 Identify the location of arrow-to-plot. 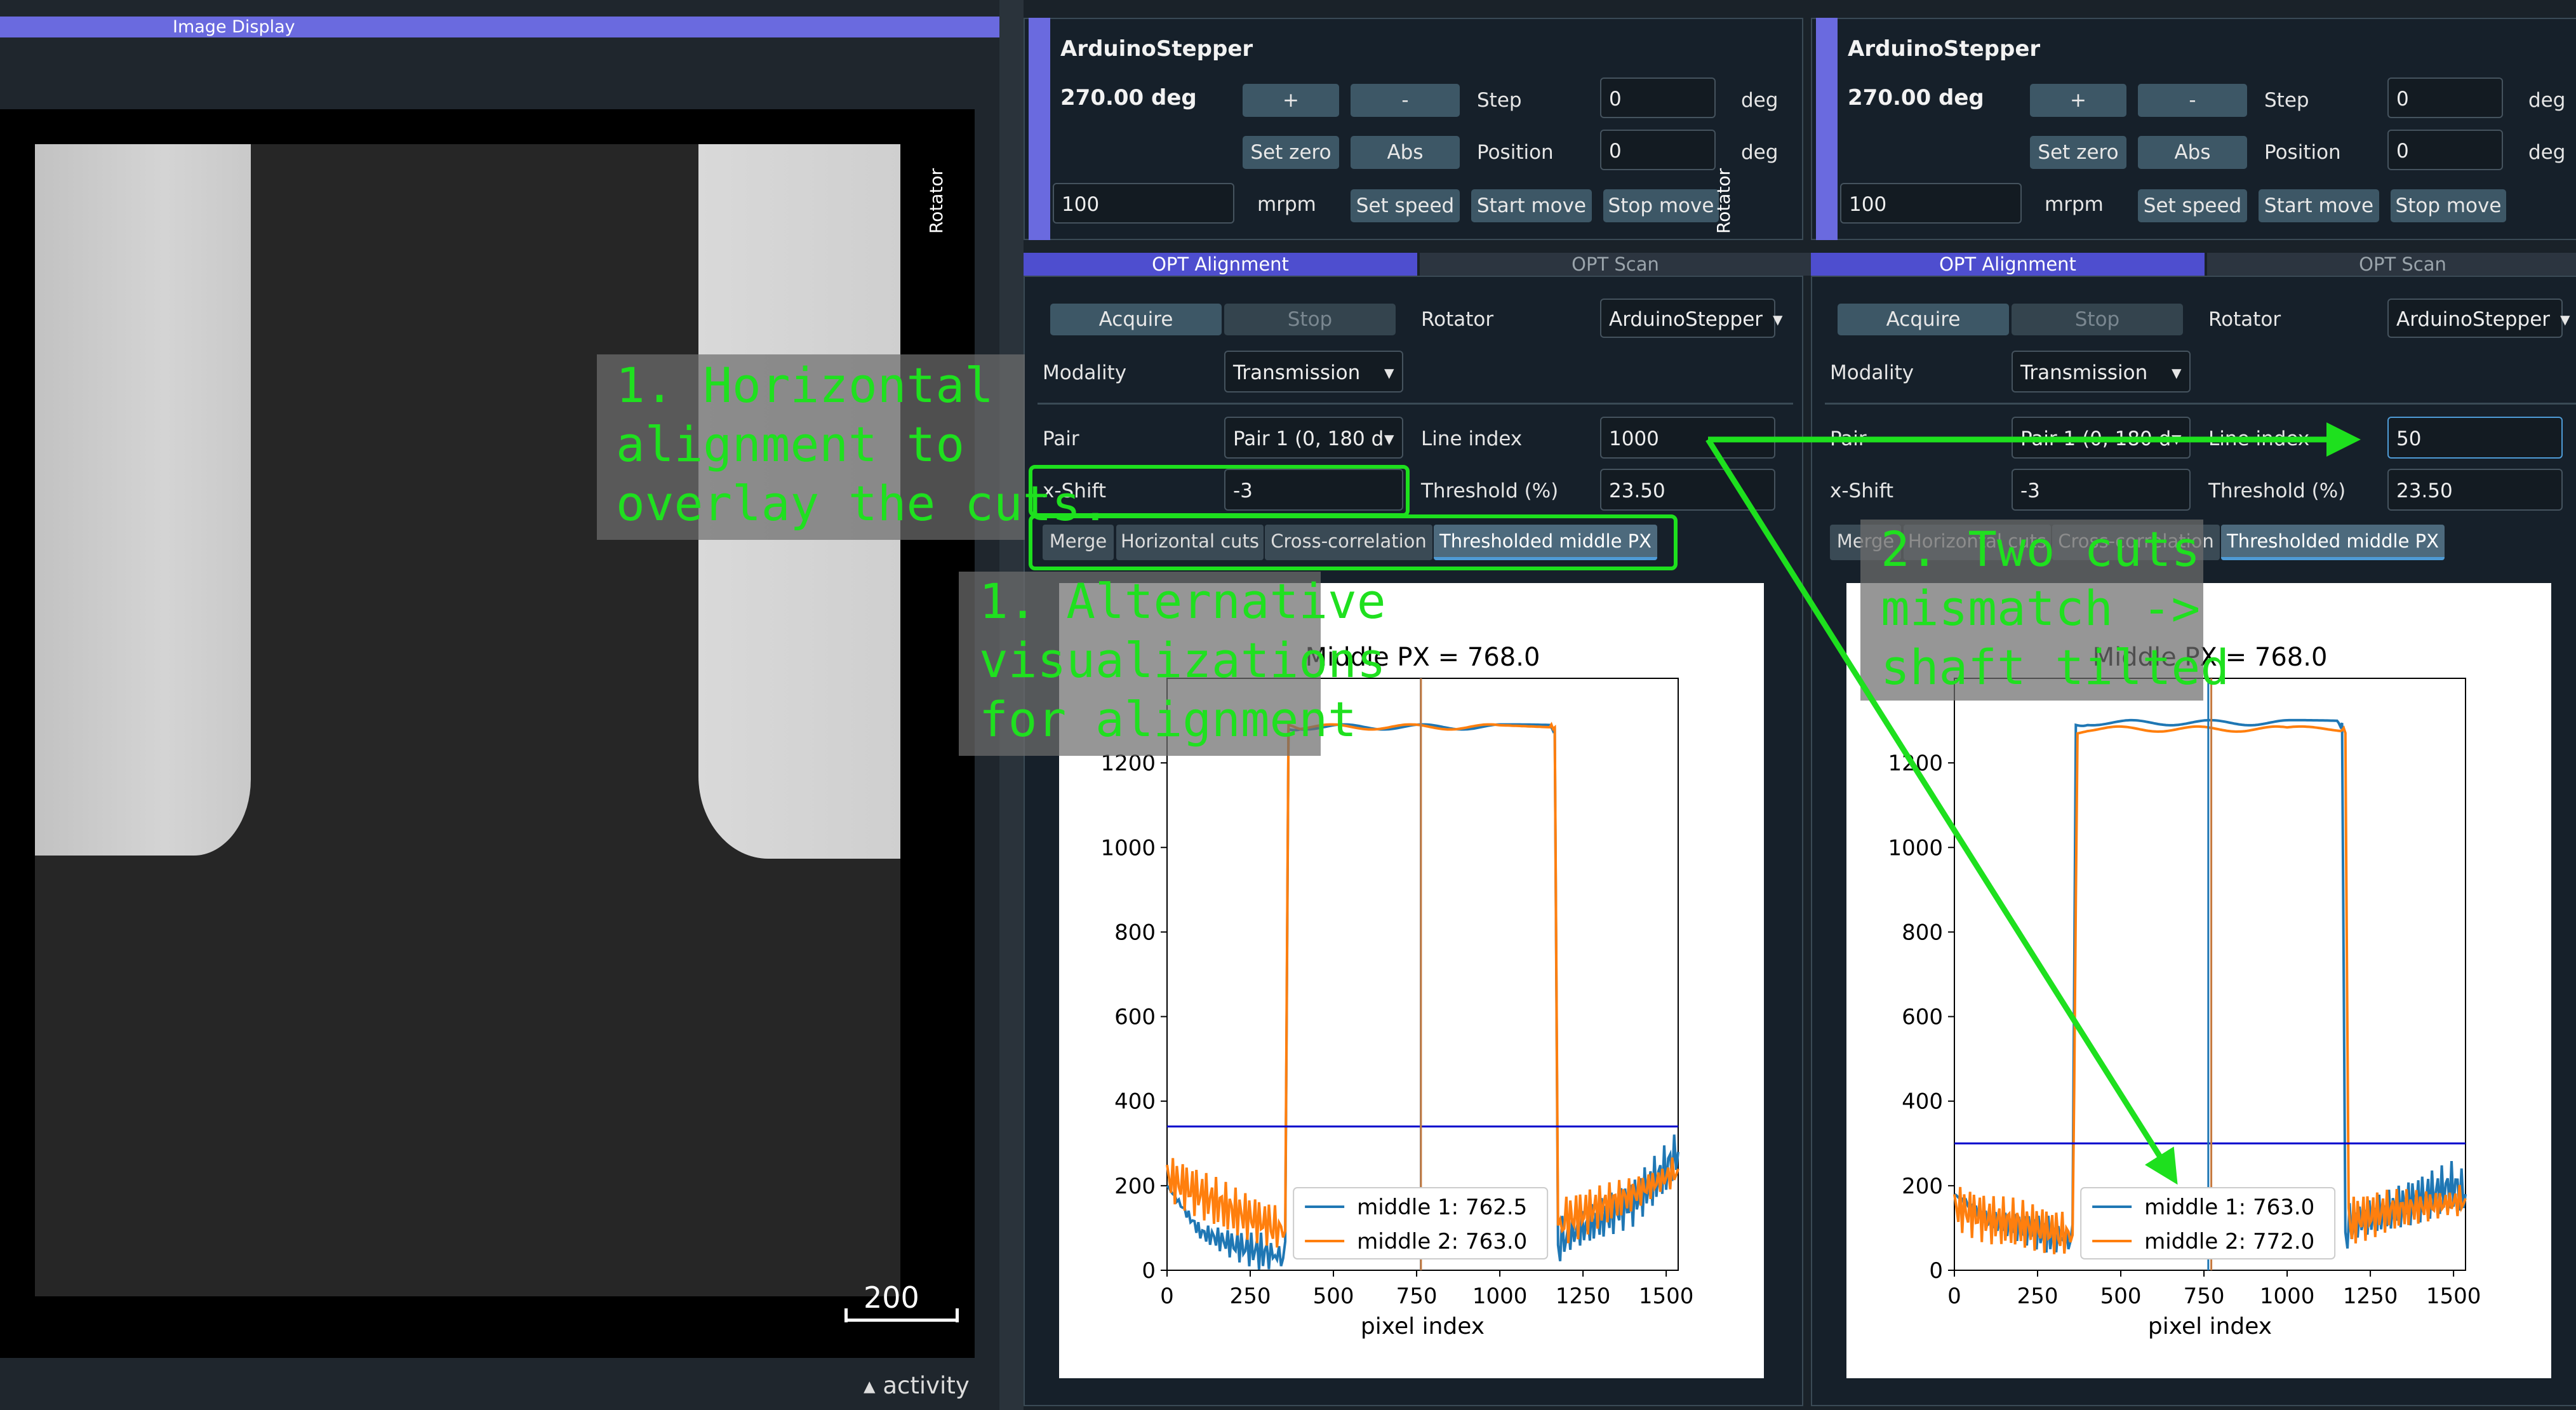
(1941, 811).